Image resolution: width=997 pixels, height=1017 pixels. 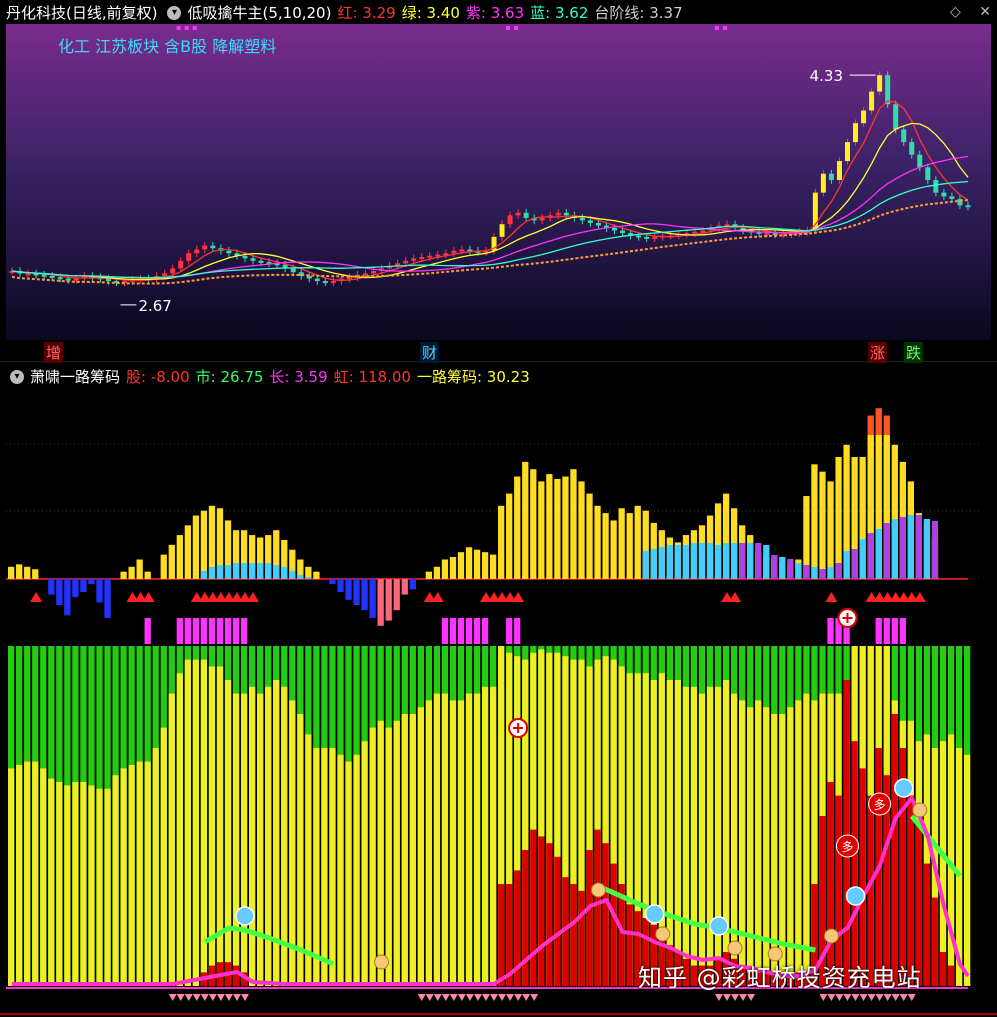 What do you see at coordinates (473, 377) in the screenshot?
I see `legend-yilu: 一路筹码: 30.23` at bounding box center [473, 377].